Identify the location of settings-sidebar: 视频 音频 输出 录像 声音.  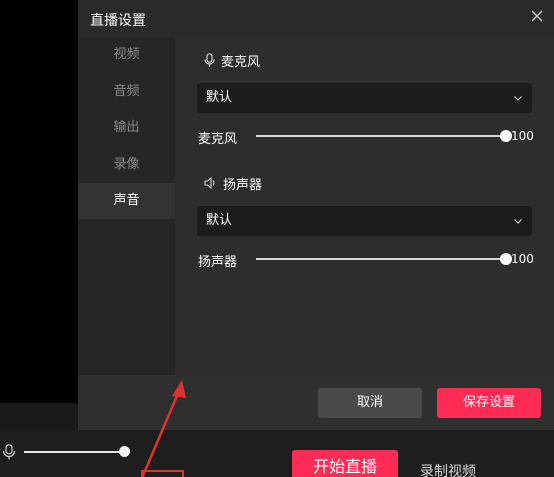
(126, 206).